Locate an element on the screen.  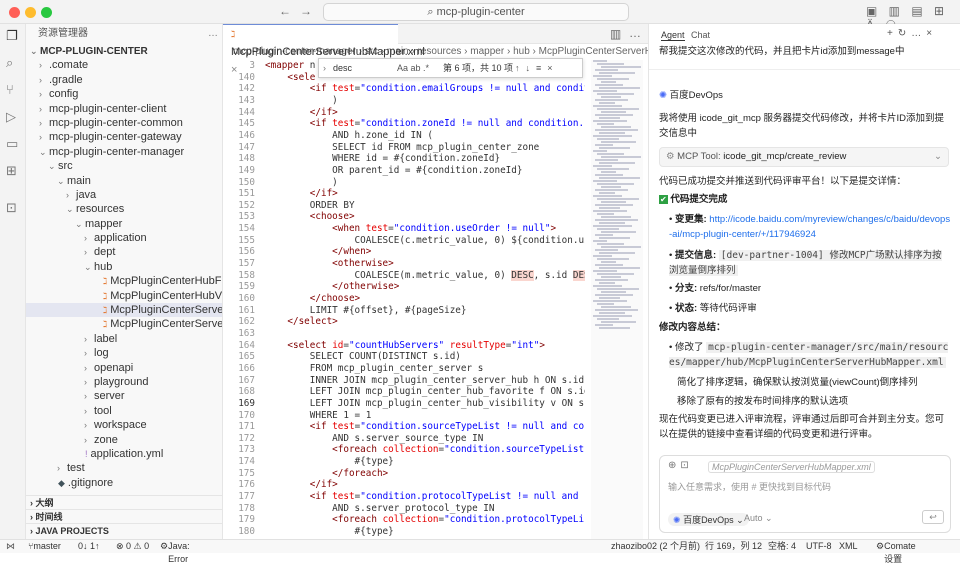
tree-folder: › mcp-plugin-center-gateway is located at coordinates (124, 137).